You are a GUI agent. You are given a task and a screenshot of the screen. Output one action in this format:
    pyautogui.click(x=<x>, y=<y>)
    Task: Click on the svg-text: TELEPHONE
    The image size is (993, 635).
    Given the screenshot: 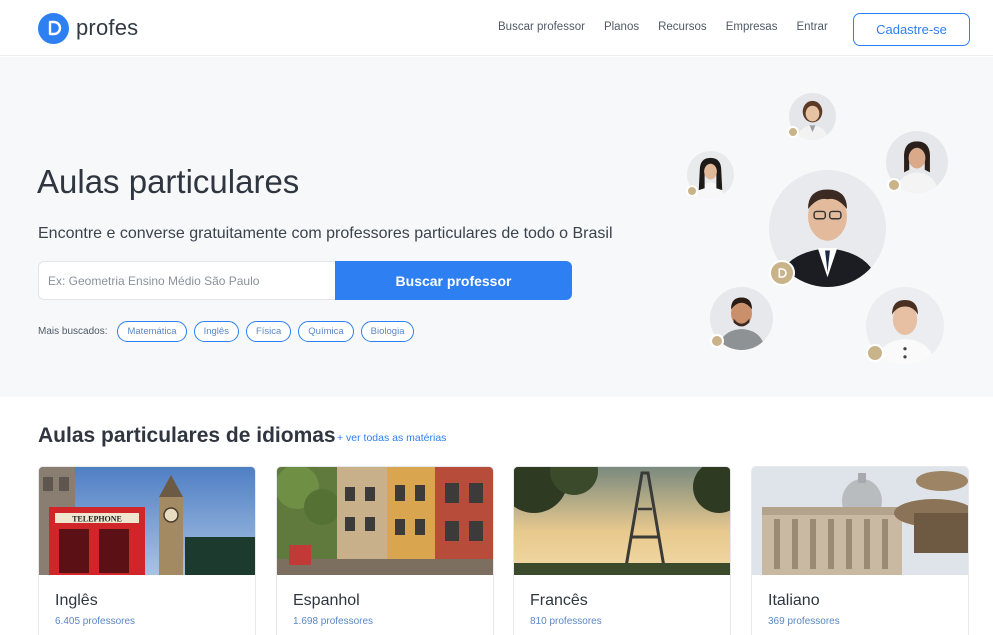 What is the action you would take?
    pyautogui.click(x=97, y=519)
    